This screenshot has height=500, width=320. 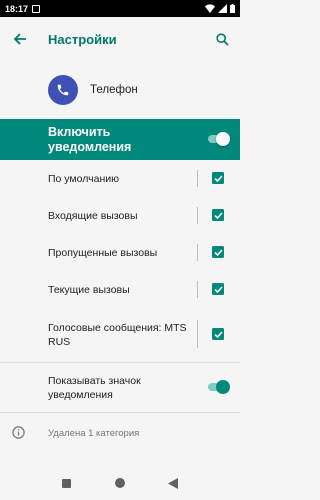 I want to click on wifi-icon, so click(x=210, y=8).